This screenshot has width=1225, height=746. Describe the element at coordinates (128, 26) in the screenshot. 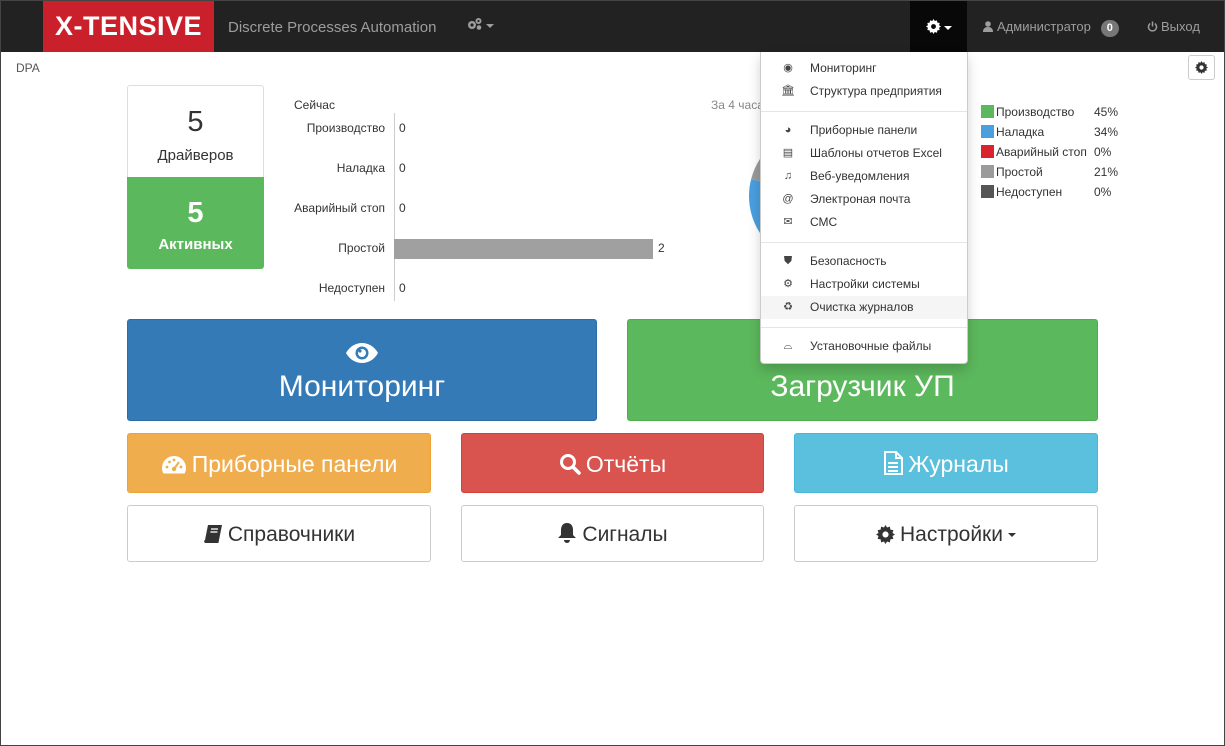

I see `brand-logo: X-TENSIVE` at that location.